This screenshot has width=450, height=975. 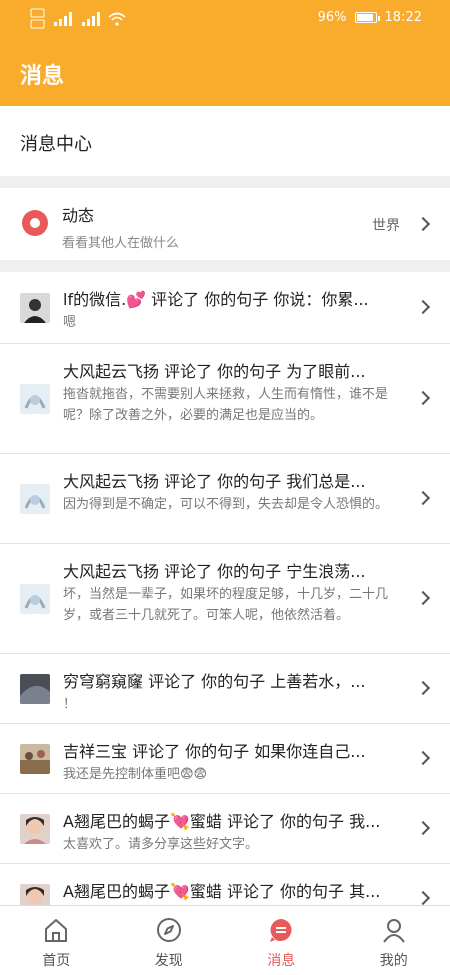 What do you see at coordinates (225, 72) in the screenshot?
I see `app-bar: 消息` at bounding box center [225, 72].